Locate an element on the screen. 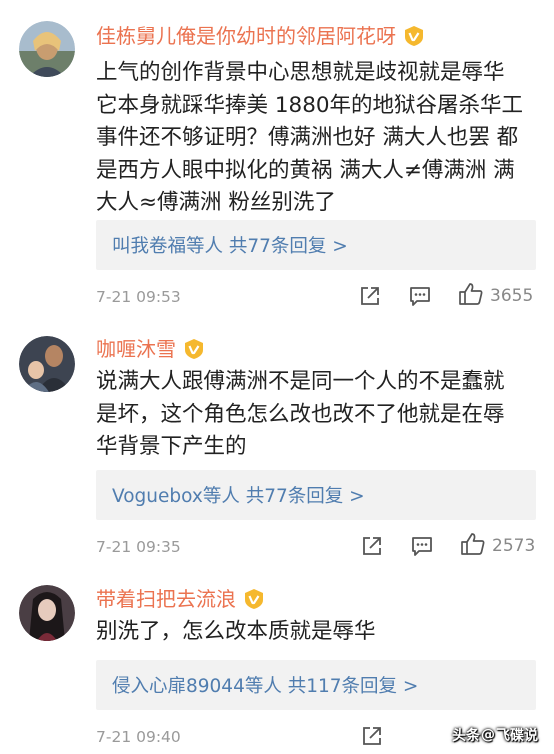  comment-text-line: 说满大人跟傅满洲不是同一个人的不是蠢就 is located at coordinates (300, 381).